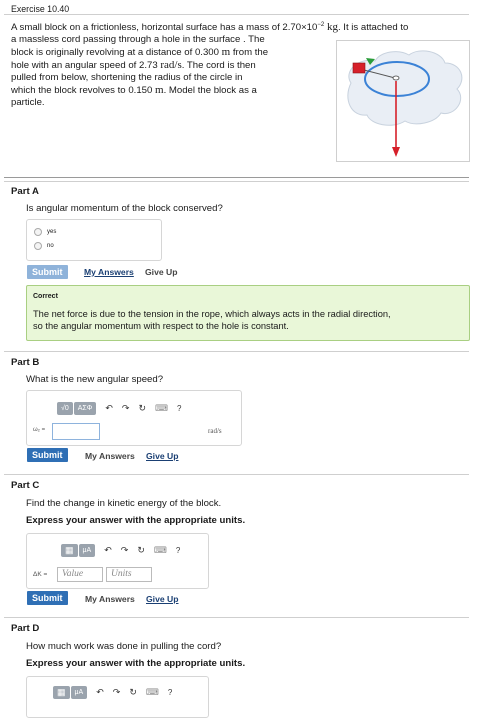 The height and width of the screenshot is (718, 481). I want to click on part-a-choice-box, so click(94, 240).